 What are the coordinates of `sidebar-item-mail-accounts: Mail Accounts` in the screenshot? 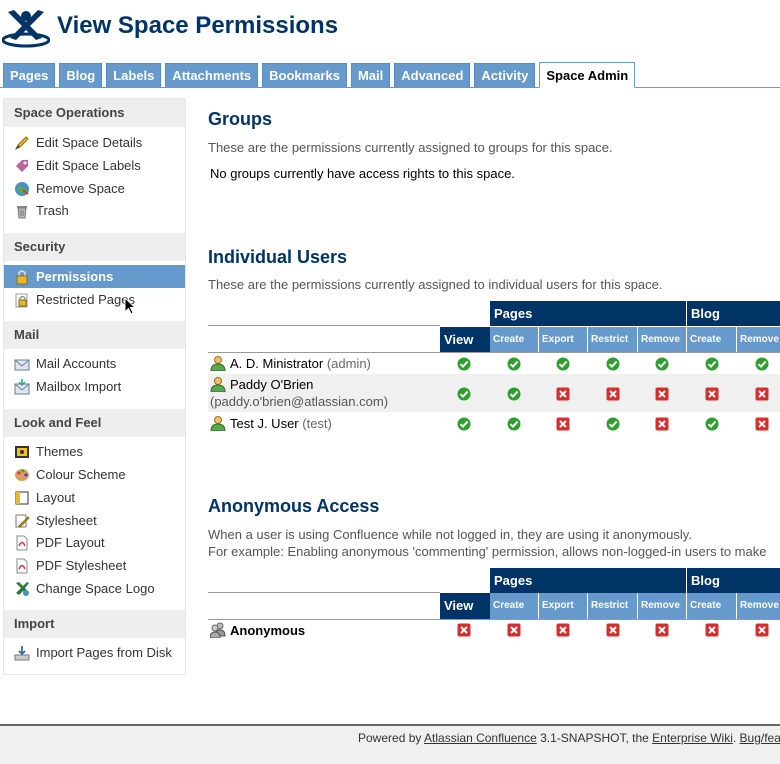 It's located at (94, 363).